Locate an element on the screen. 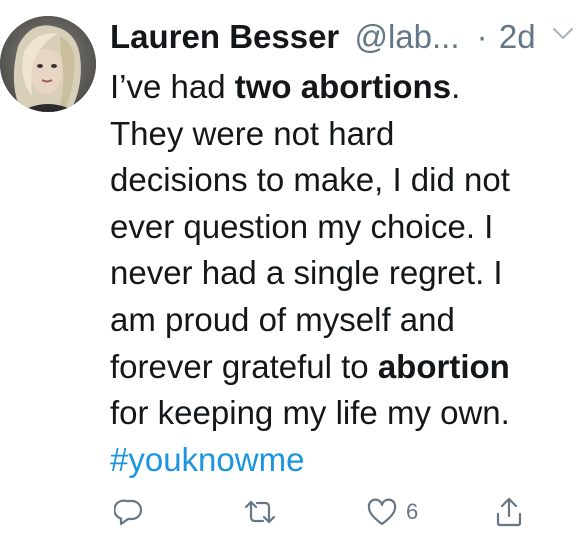  tweet-actions: 6 is located at coordinates (325, 512).